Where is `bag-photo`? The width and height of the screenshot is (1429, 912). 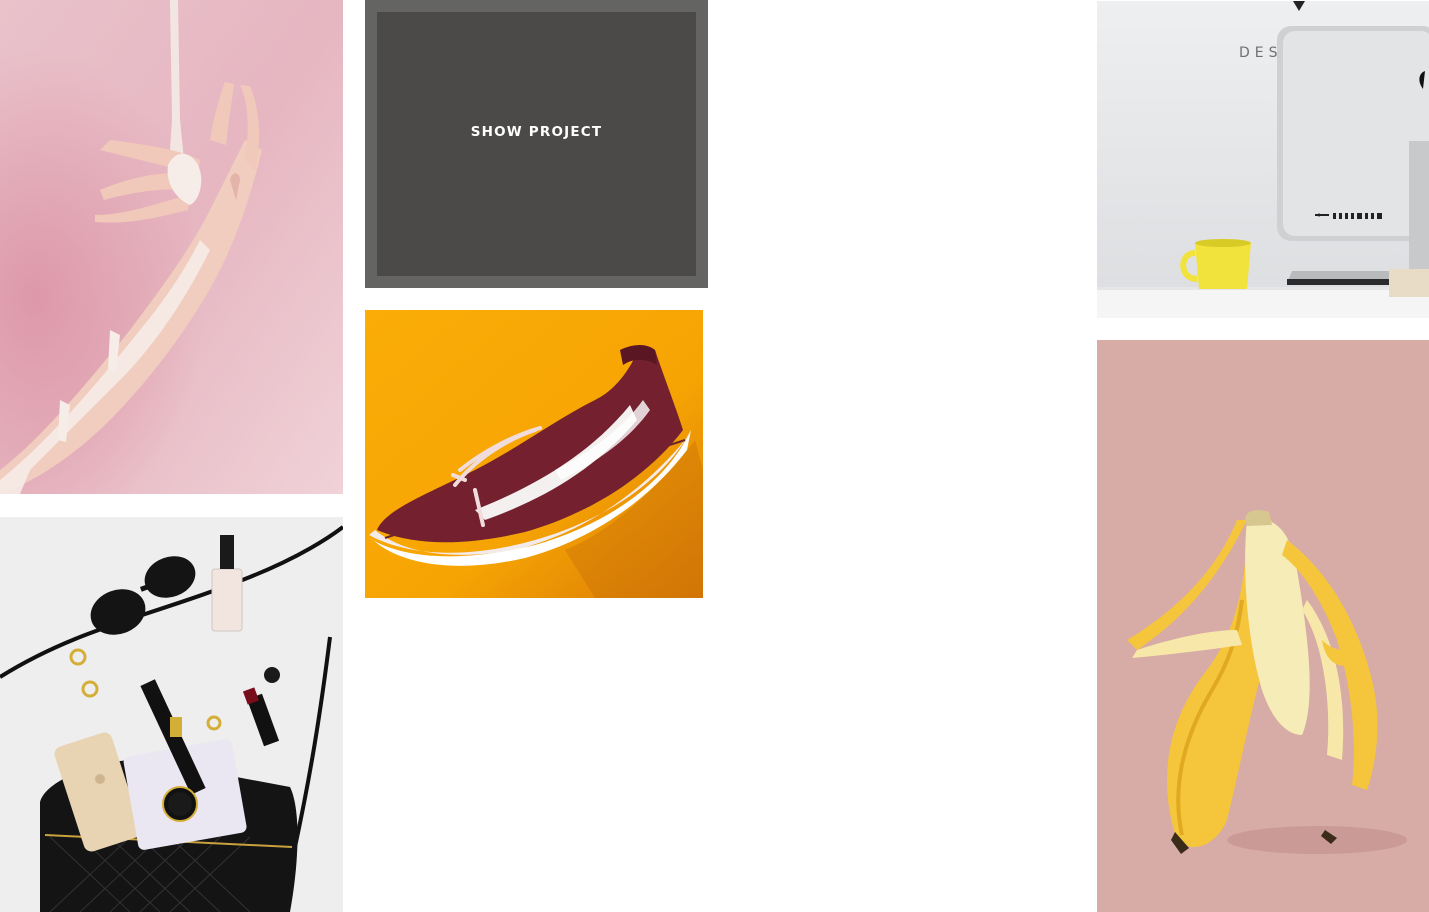 bag-photo is located at coordinates (171, 714).